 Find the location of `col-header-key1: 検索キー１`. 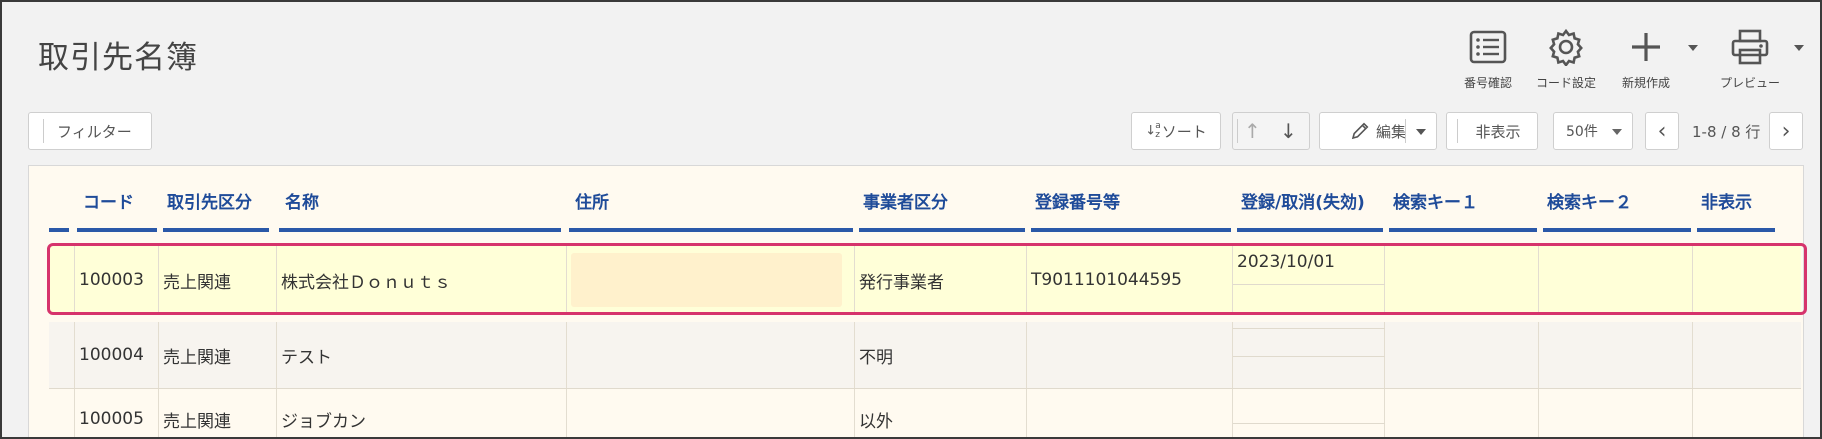

col-header-key1: 検索キー１ is located at coordinates (1434, 204).